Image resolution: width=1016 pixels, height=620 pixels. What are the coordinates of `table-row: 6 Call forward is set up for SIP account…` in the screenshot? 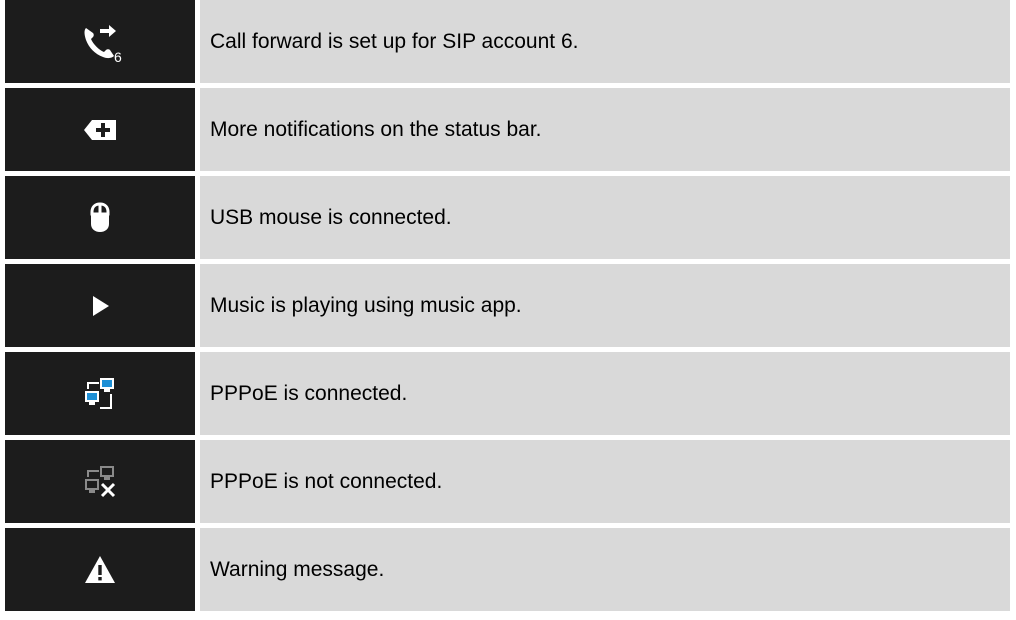 It's located at (507, 41).